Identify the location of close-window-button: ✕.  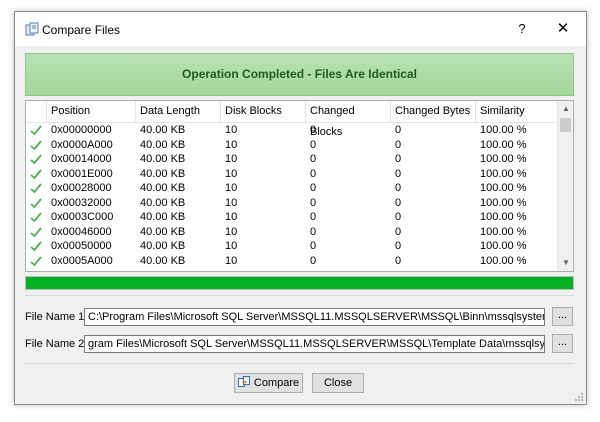
(563, 29).